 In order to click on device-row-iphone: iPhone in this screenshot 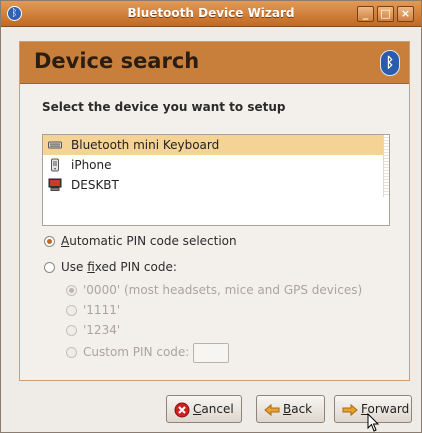, I will do `click(216, 165)`.